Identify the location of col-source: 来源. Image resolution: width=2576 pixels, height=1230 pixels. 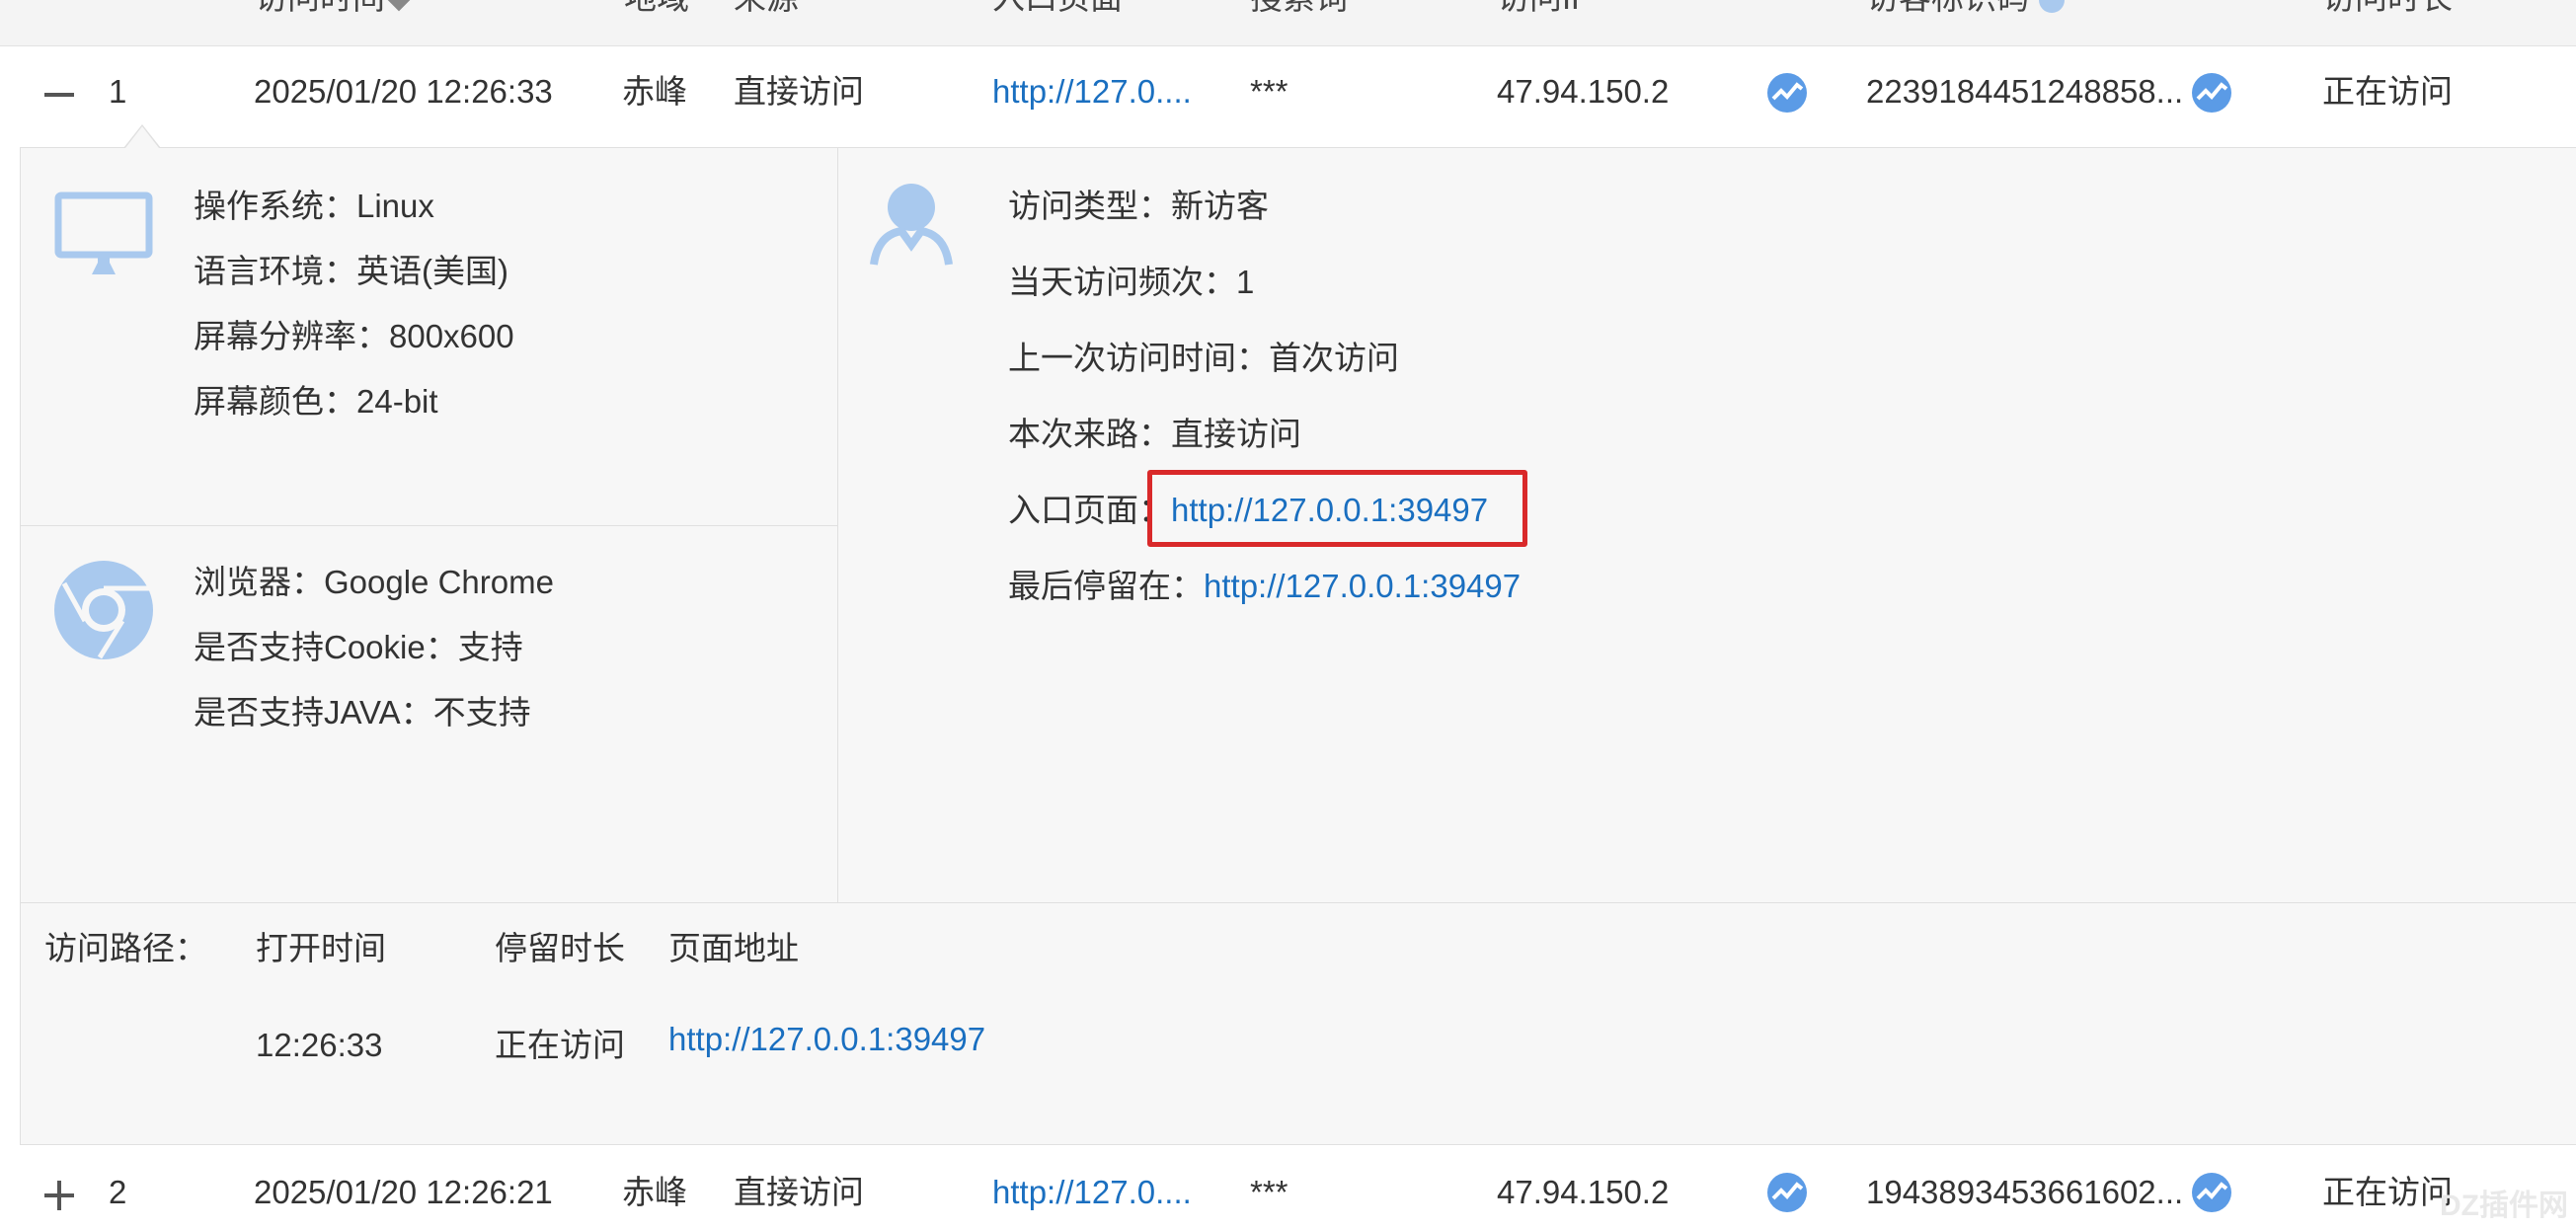
(766, 9).